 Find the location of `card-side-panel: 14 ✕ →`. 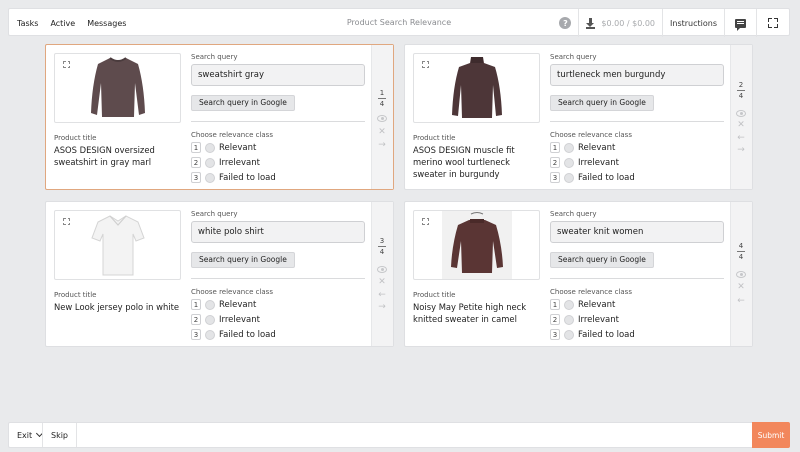

card-side-panel: 14 ✕ → is located at coordinates (382, 117).